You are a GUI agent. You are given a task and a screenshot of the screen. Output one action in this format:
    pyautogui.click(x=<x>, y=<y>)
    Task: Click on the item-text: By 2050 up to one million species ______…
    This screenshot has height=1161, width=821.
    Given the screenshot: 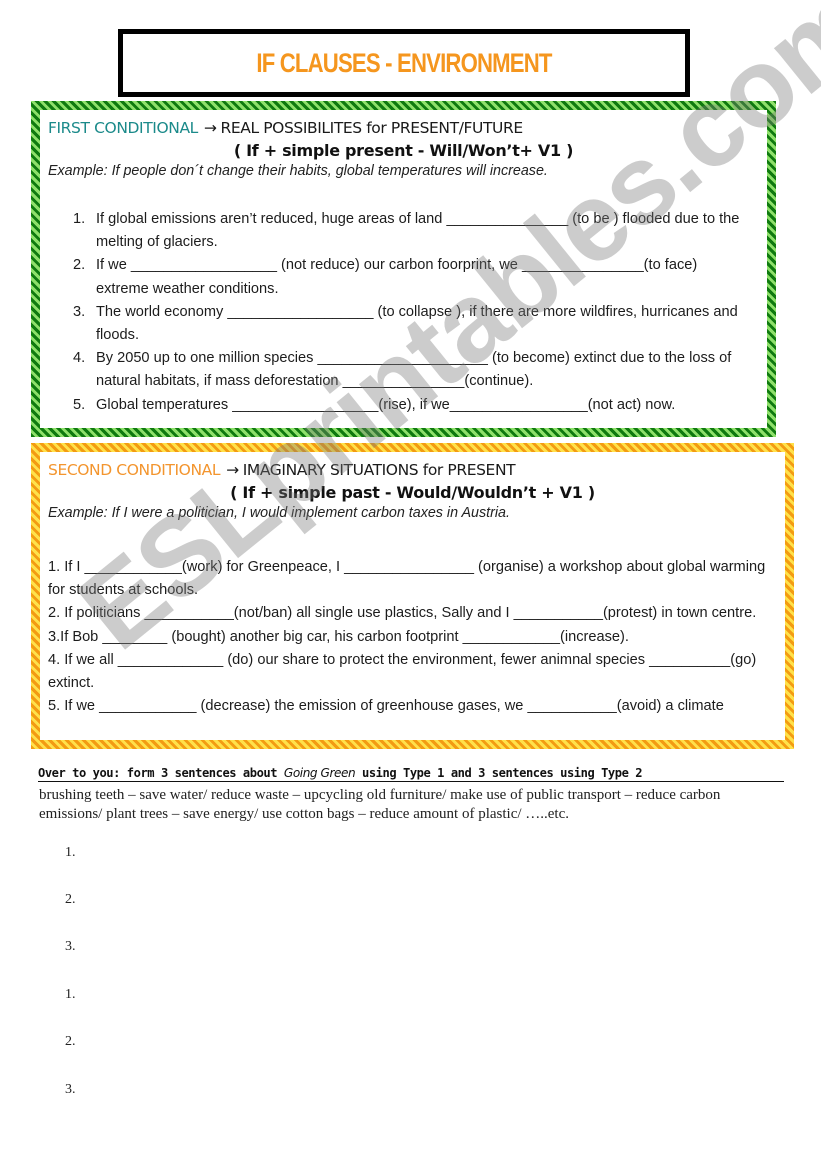 What is the action you would take?
    pyautogui.click(x=414, y=370)
    